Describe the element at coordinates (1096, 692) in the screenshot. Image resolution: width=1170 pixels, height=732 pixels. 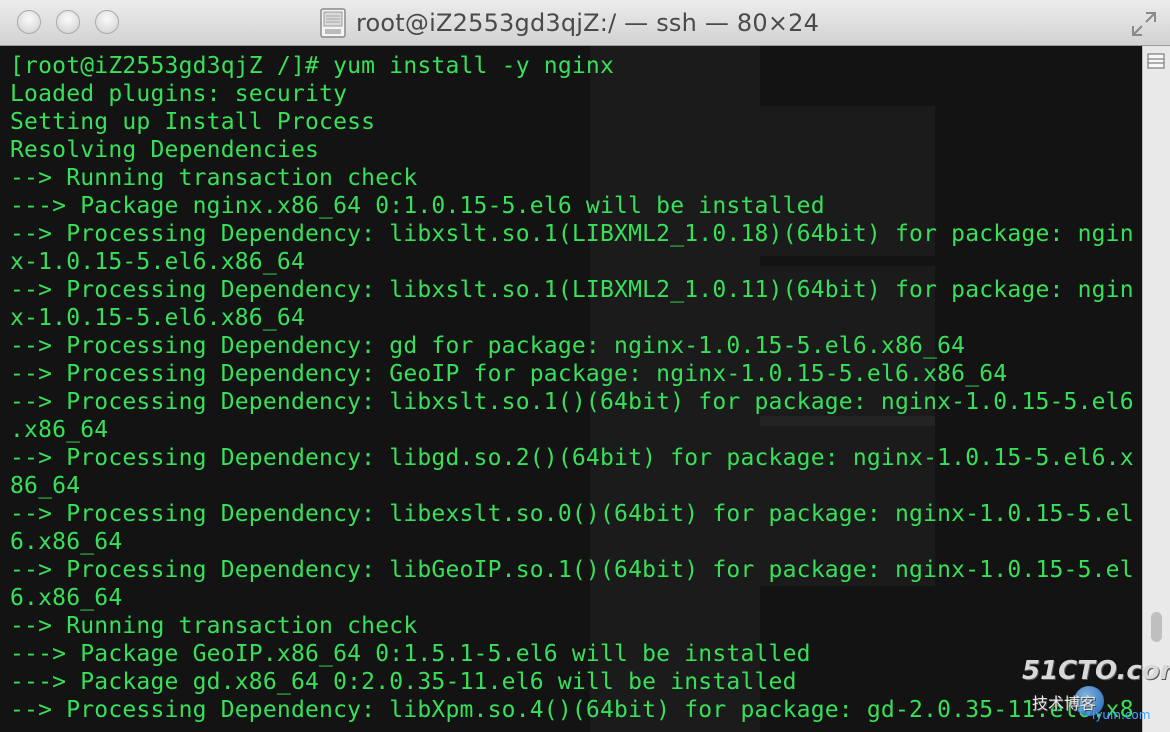
I see `watermark-logo: 51CTO.com 技术博客 lyuin.com` at that location.